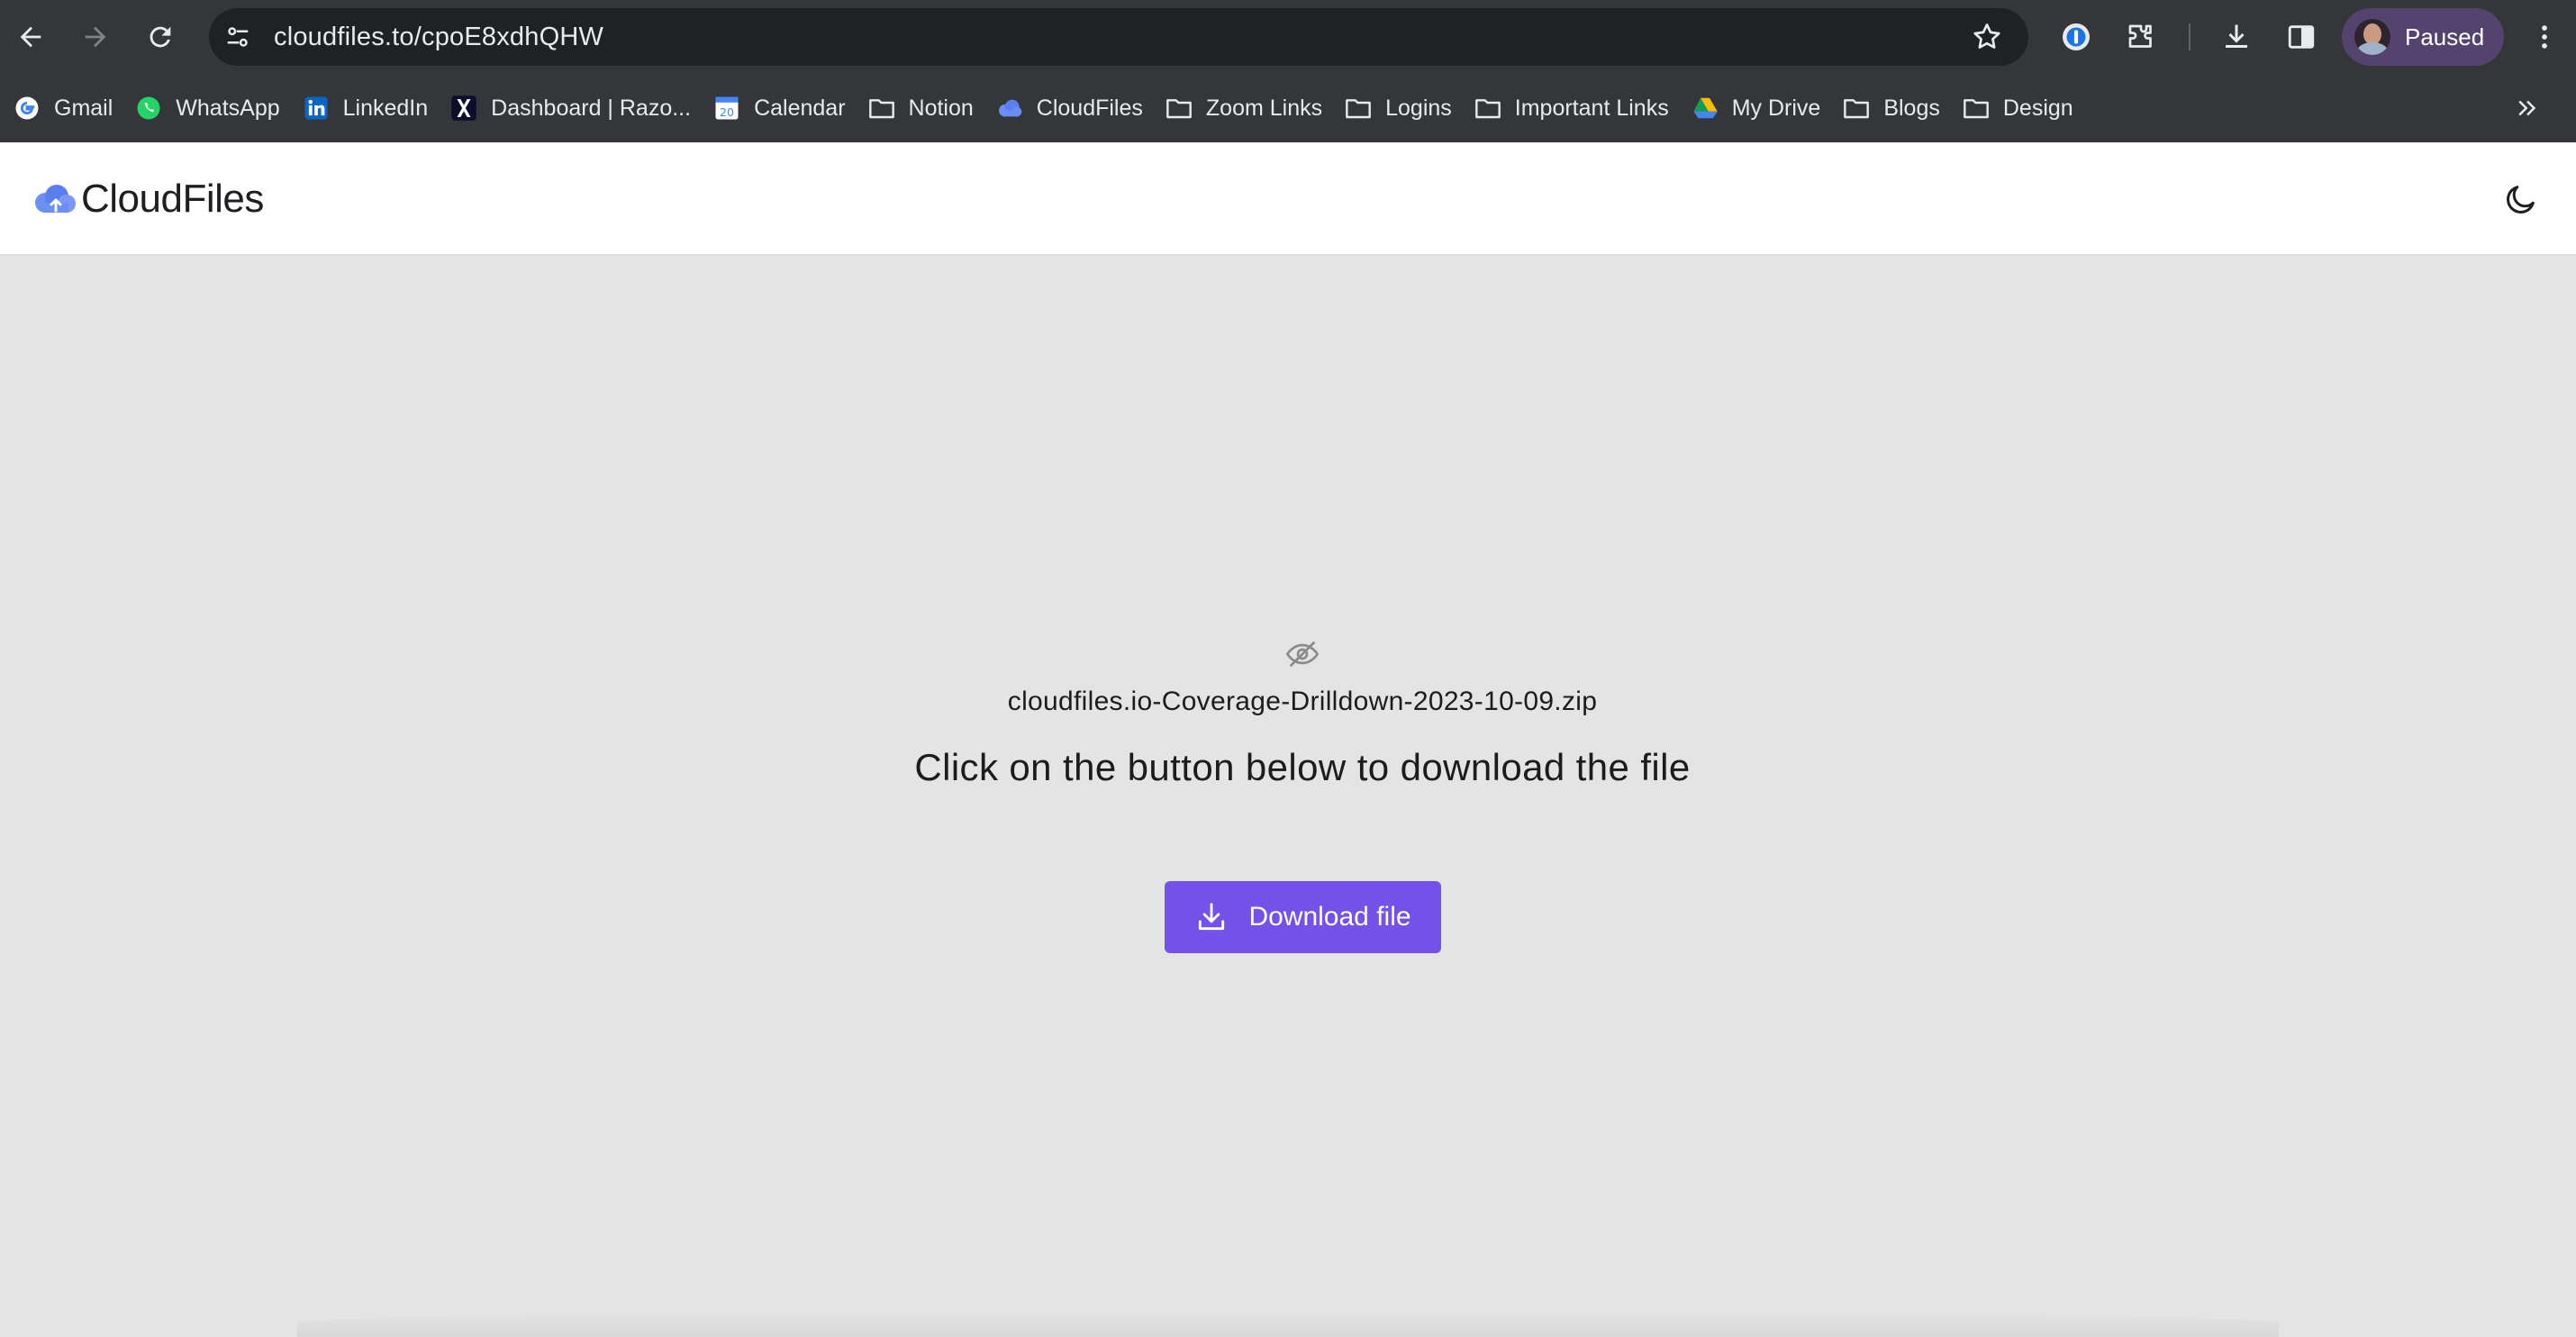 This screenshot has width=2576, height=1337. Describe the element at coordinates (1591, 108) in the screenshot. I see `bookmark-label: Important Links` at that location.